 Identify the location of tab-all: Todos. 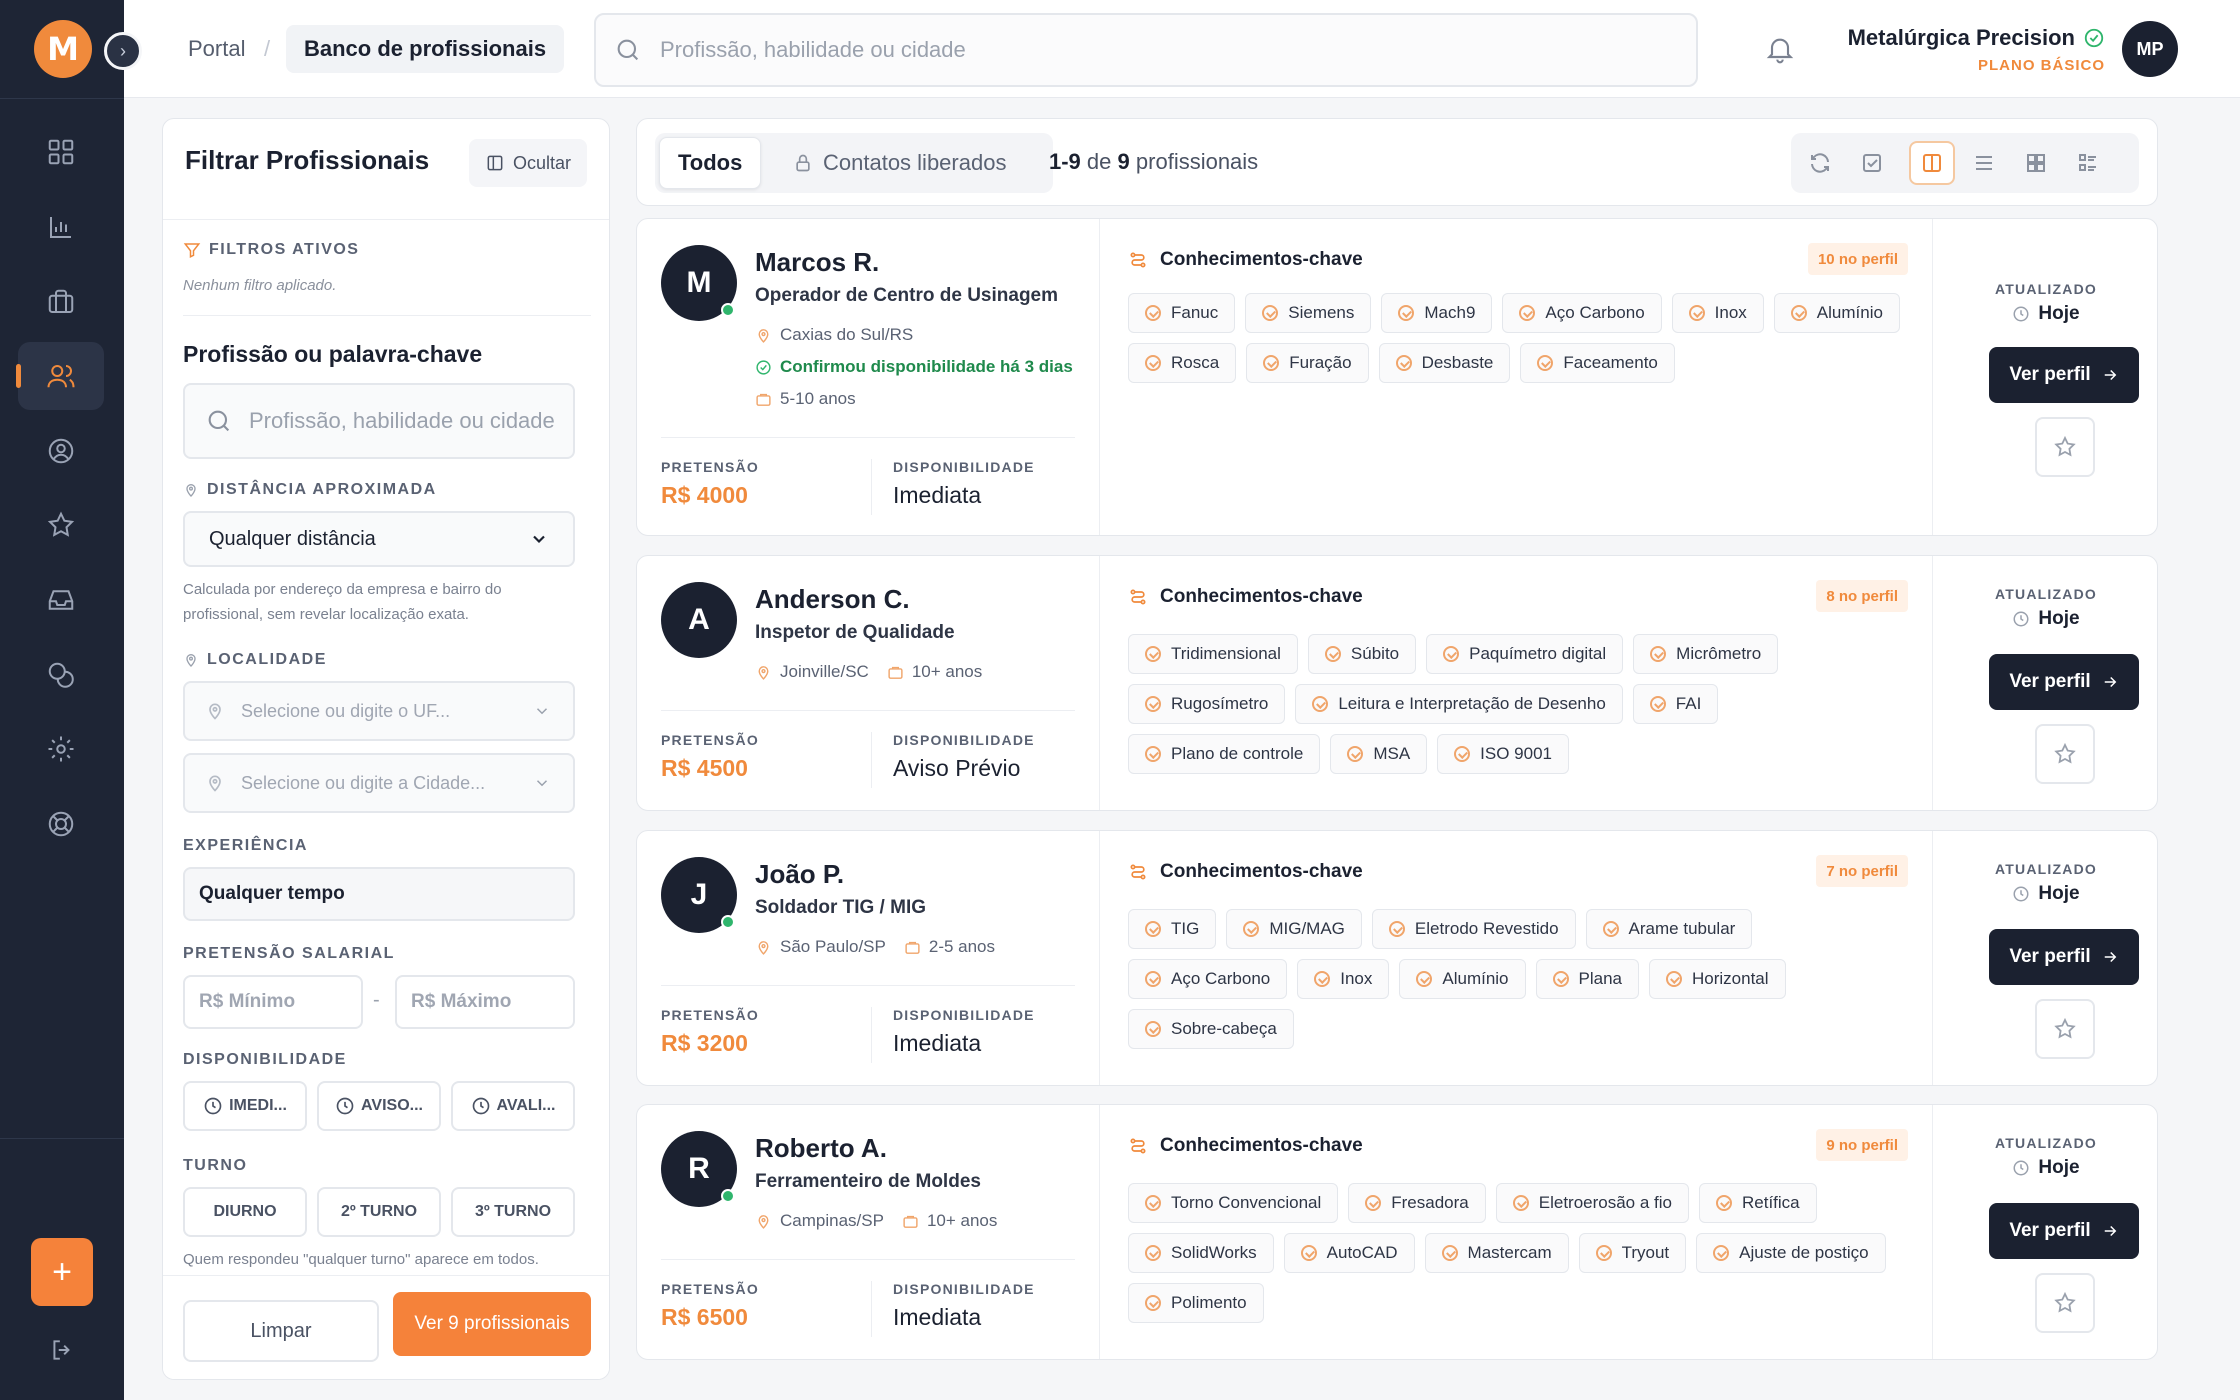
(710, 163).